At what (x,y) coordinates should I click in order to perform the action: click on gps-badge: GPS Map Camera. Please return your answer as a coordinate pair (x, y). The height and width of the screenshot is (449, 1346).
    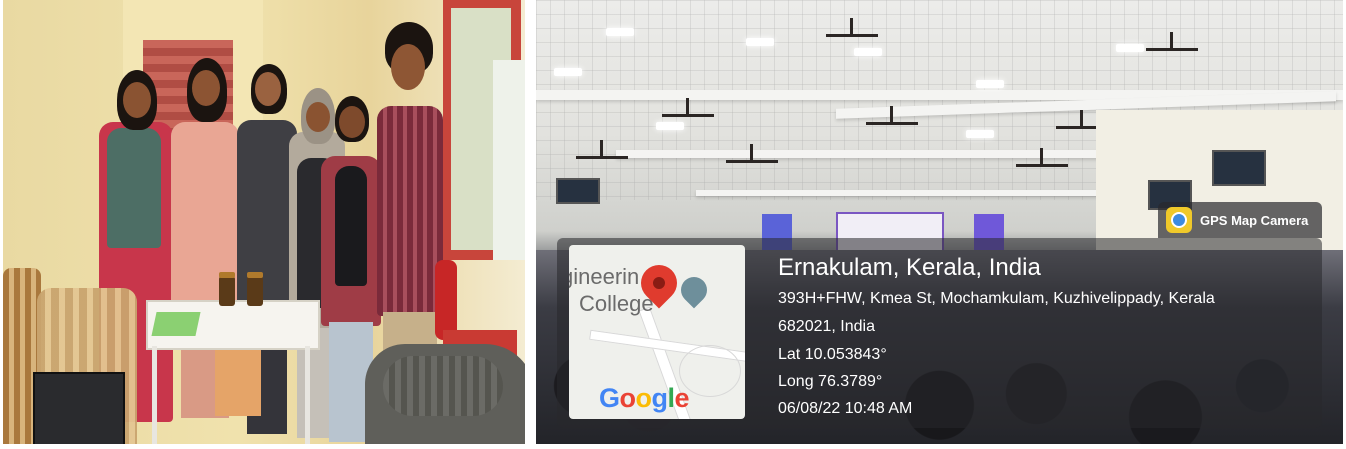
    Looking at the image, I should click on (1240, 220).